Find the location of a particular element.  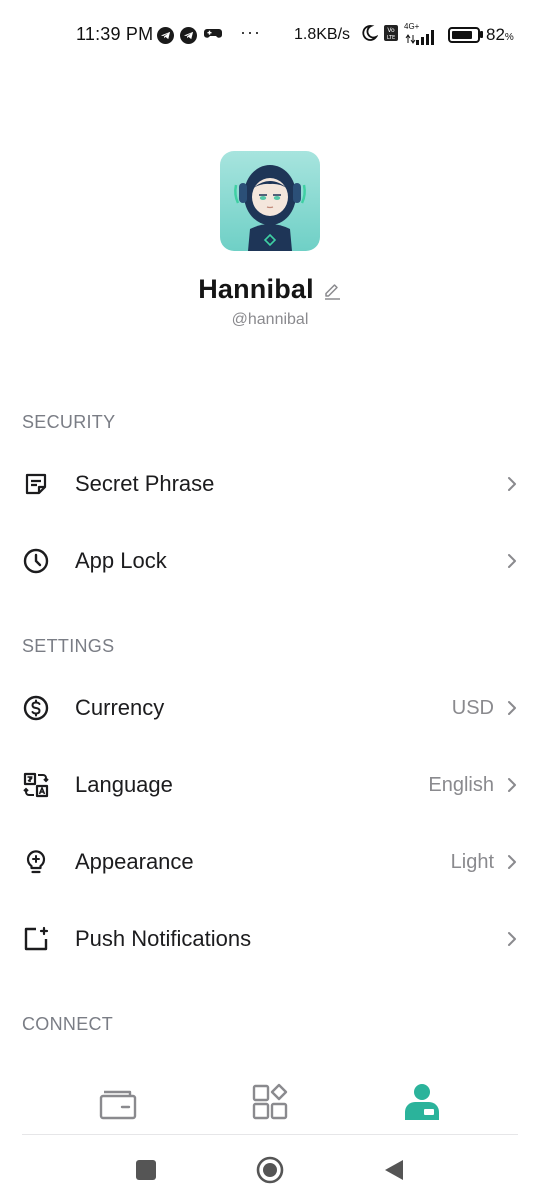

nav-apps is located at coordinates (270, 1102).